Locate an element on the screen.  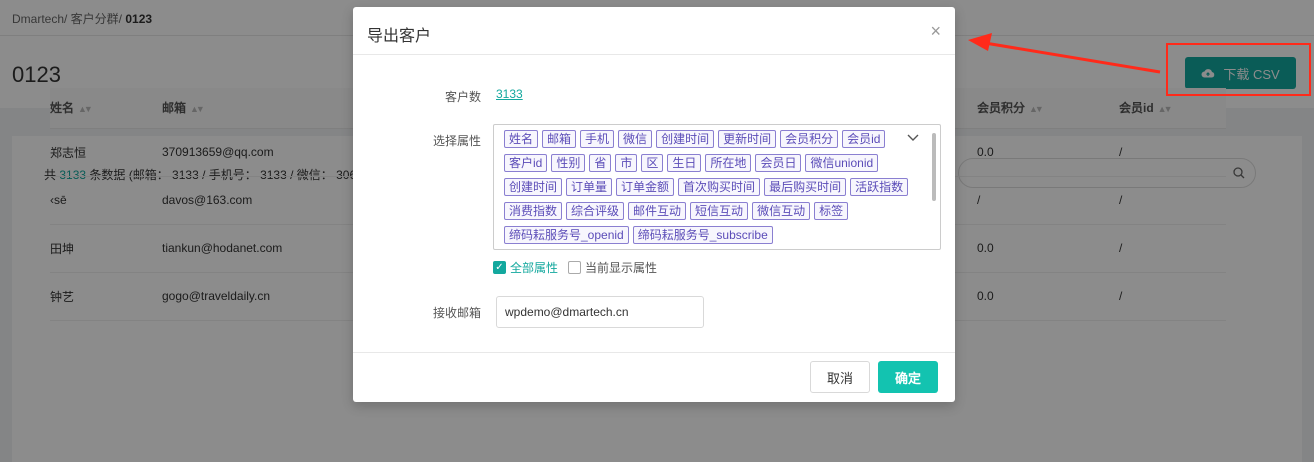
annotation-overlay is located at coordinates (1139, 64).